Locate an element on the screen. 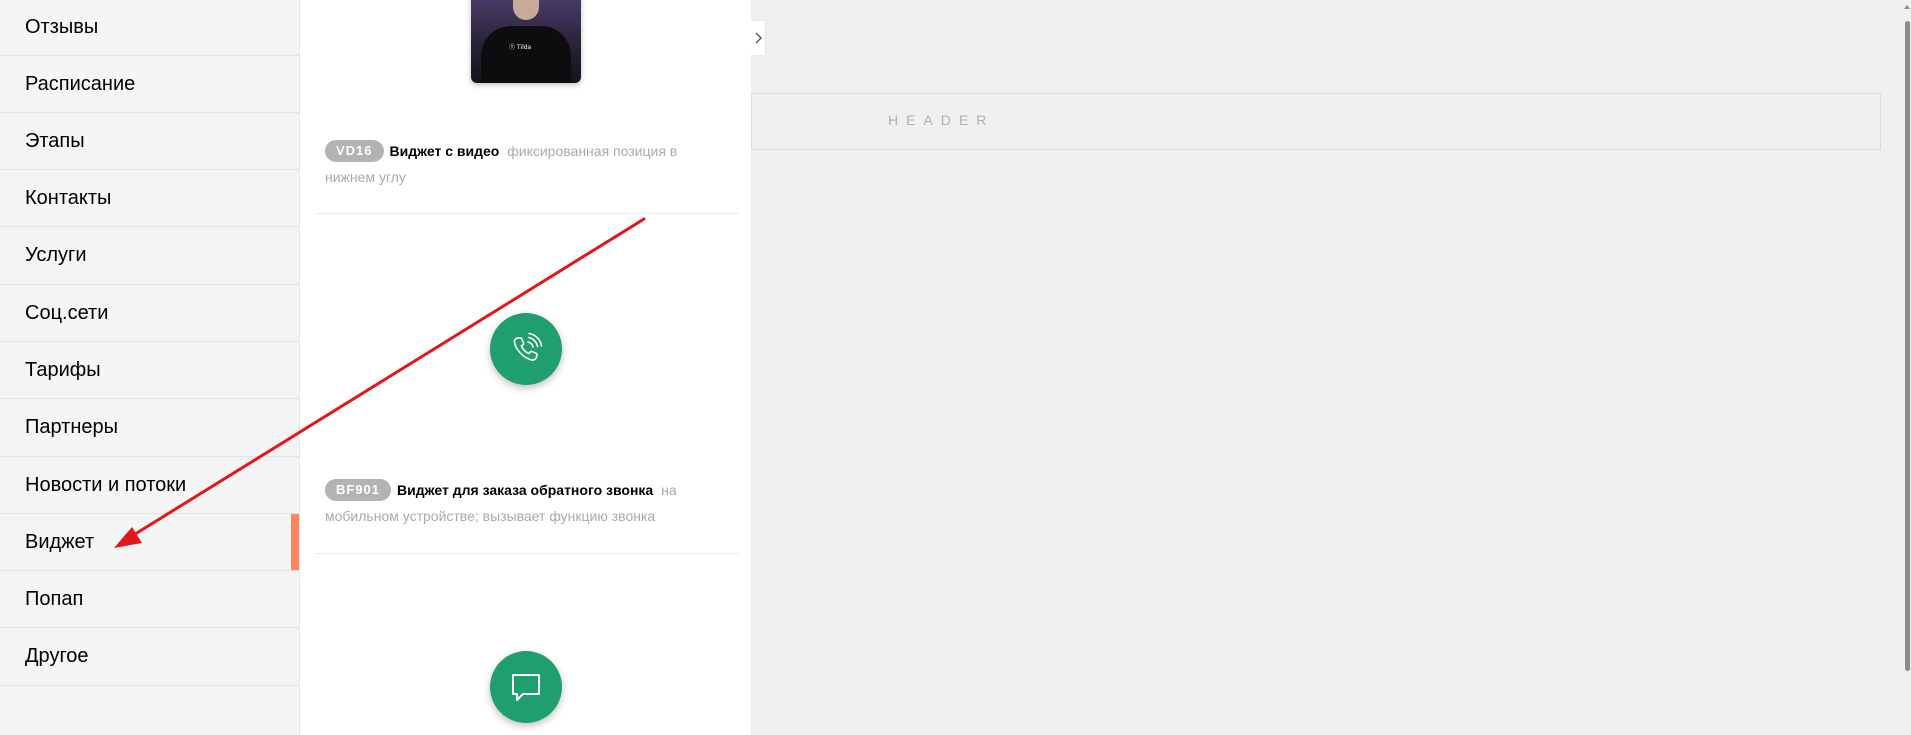 The height and width of the screenshot is (735, 1911). sidebar-item-label: Этапы is located at coordinates (55, 140).